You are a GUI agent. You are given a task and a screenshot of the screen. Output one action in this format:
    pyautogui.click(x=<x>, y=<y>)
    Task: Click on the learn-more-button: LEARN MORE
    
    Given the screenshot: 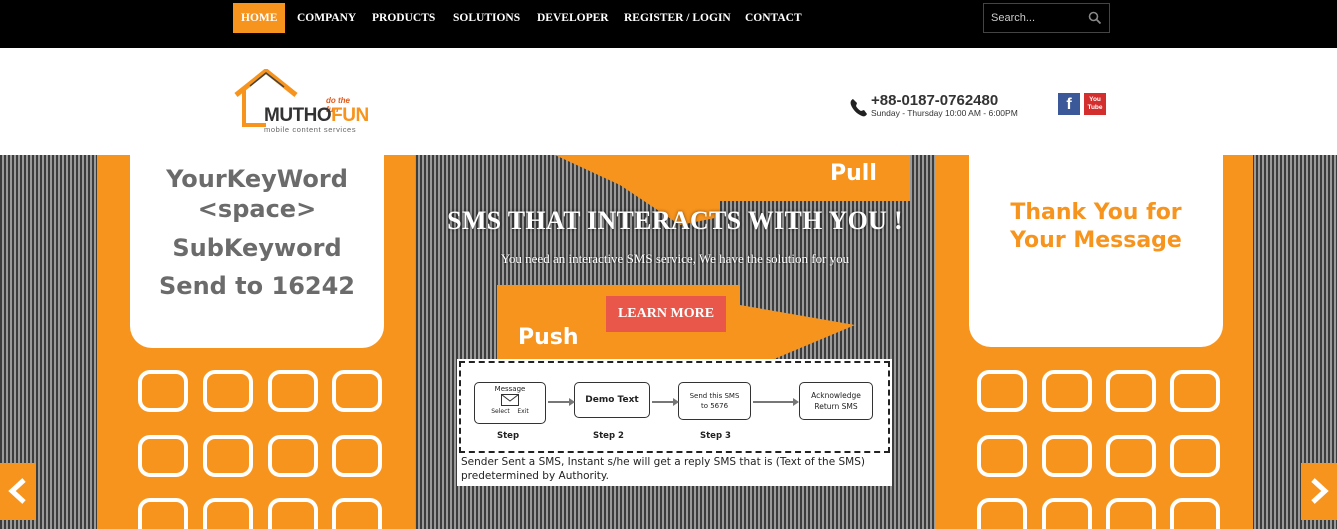 What is the action you would take?
    pyautogui.click(x=666, y=314)
    